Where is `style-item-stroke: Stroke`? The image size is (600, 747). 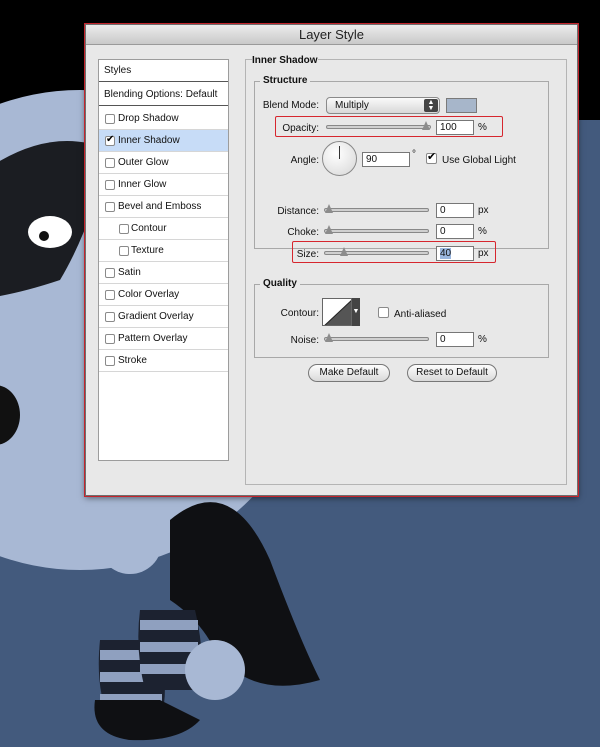 style-item-stroke: Stroke is located at coordinates (163, 361).